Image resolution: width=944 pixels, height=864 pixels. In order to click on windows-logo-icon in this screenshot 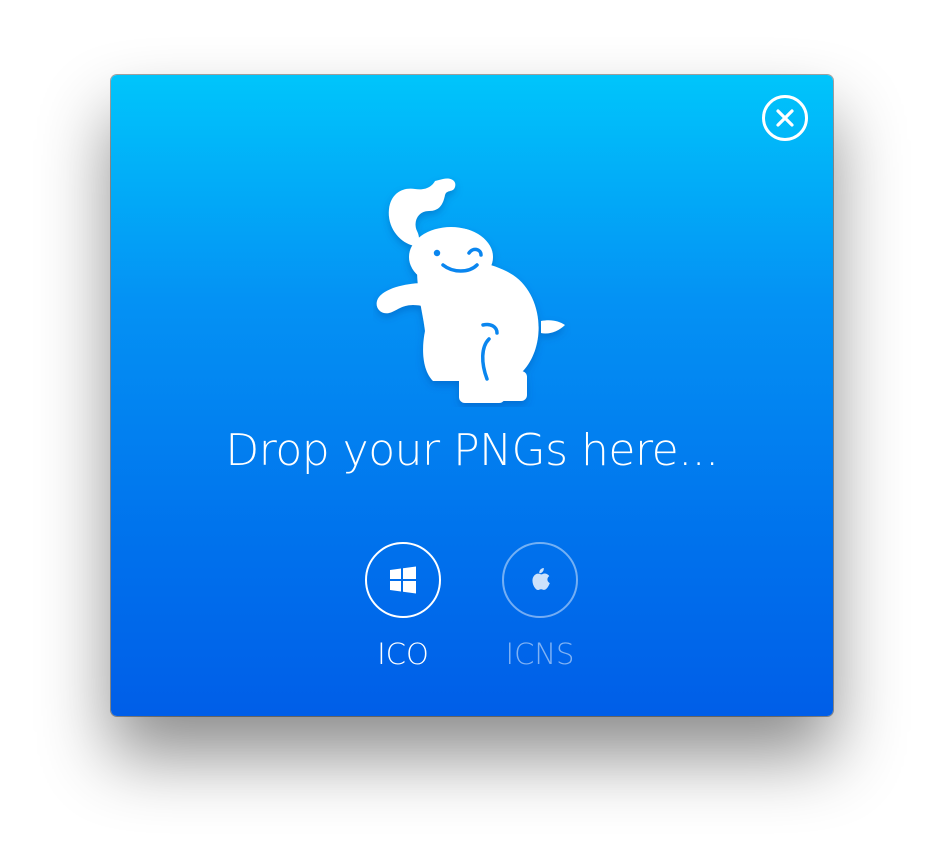, I will do `click(403, 580)`.